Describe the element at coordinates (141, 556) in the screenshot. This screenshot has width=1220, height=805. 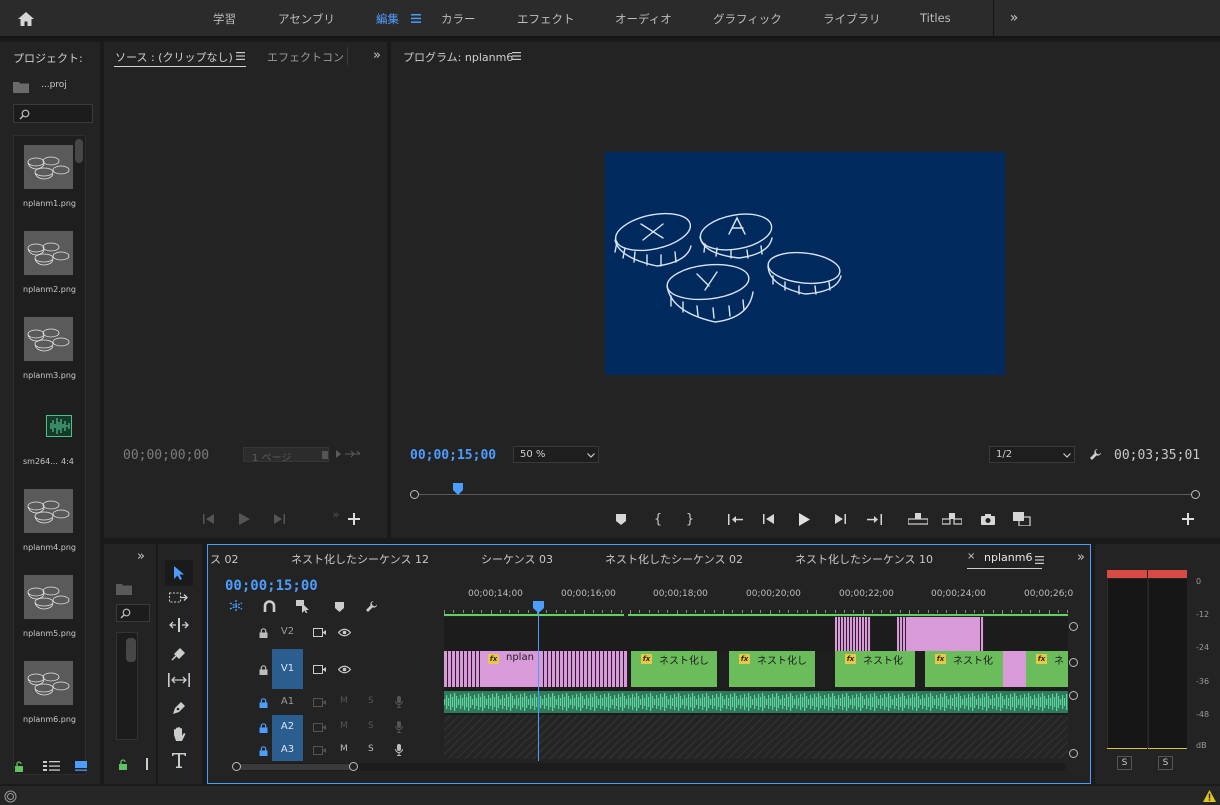
I see `media-more-icon: »` at that location.